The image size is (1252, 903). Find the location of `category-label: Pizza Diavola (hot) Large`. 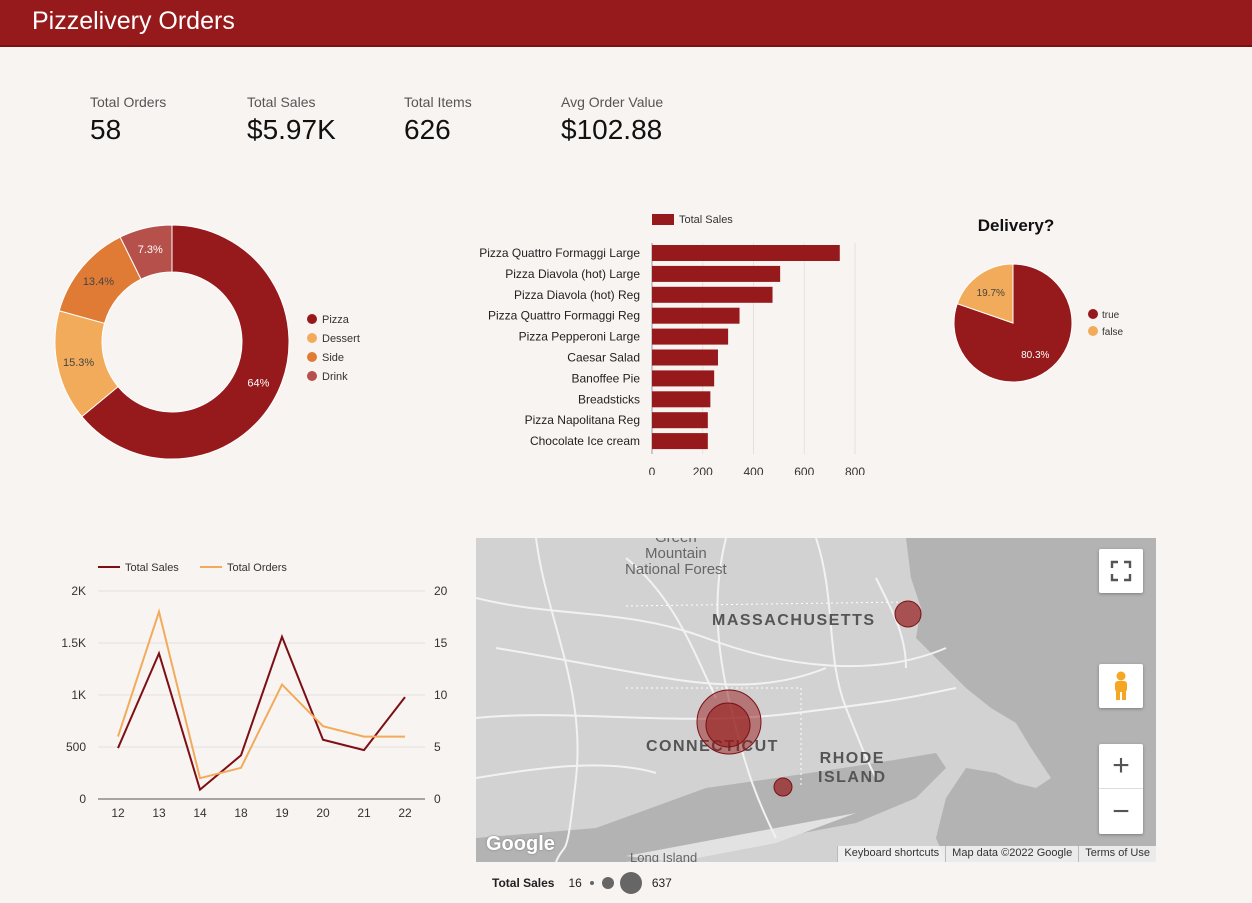

category-label: Pizza Diavola (hot) Large is located at coordinates (572, 274).